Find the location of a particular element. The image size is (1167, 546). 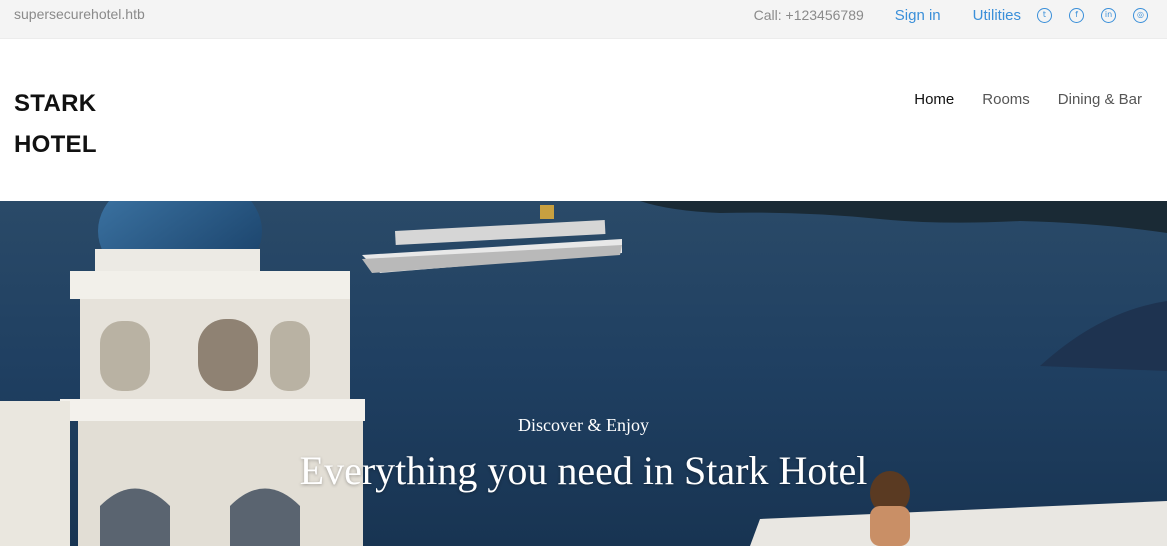

nav-item-dining-bar: Dining & Bar is located at coordinates (1100, 99).